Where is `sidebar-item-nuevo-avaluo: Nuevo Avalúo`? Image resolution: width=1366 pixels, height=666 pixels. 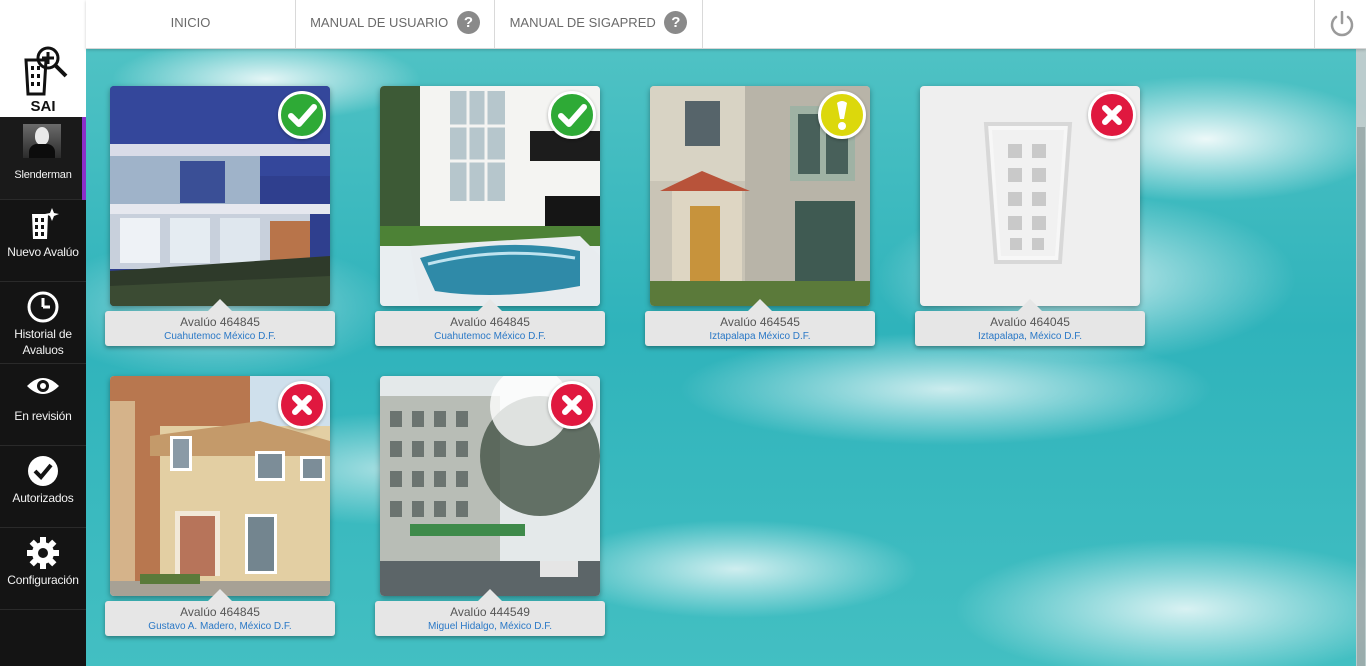 sidebar-item-nuevo-avaluo: Nuevo Avalúo is located at coordinates (43, 241).